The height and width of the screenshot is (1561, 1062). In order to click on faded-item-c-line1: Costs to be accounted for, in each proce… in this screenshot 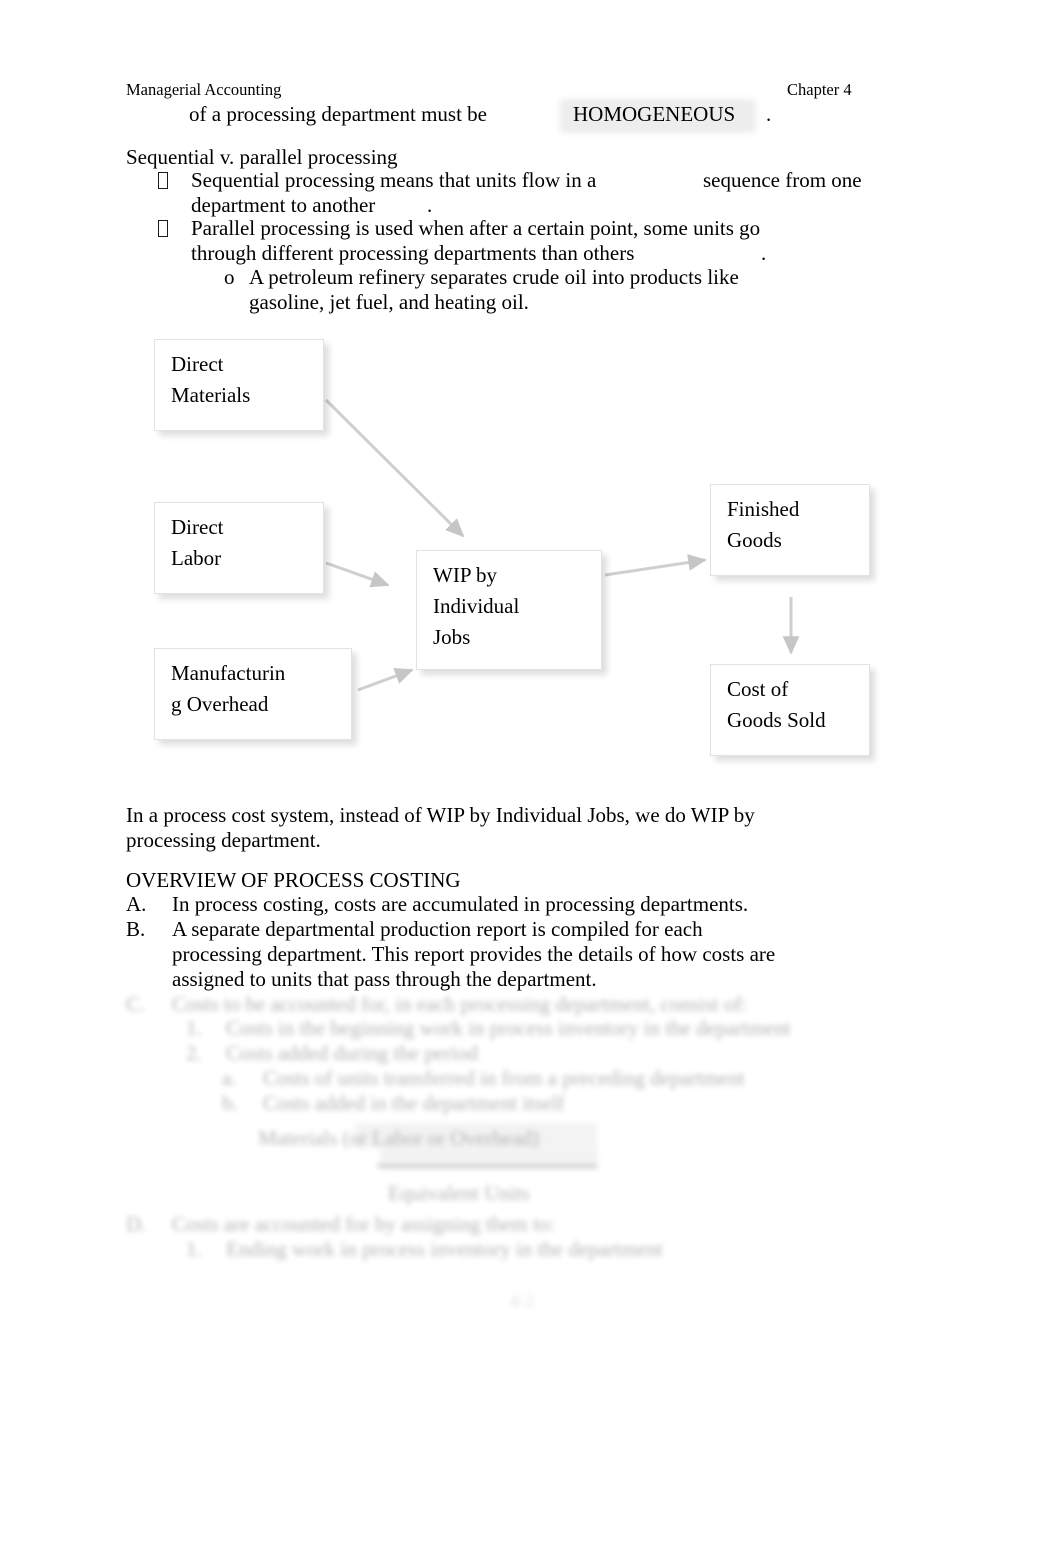, I will do `click(460, 1004)`.